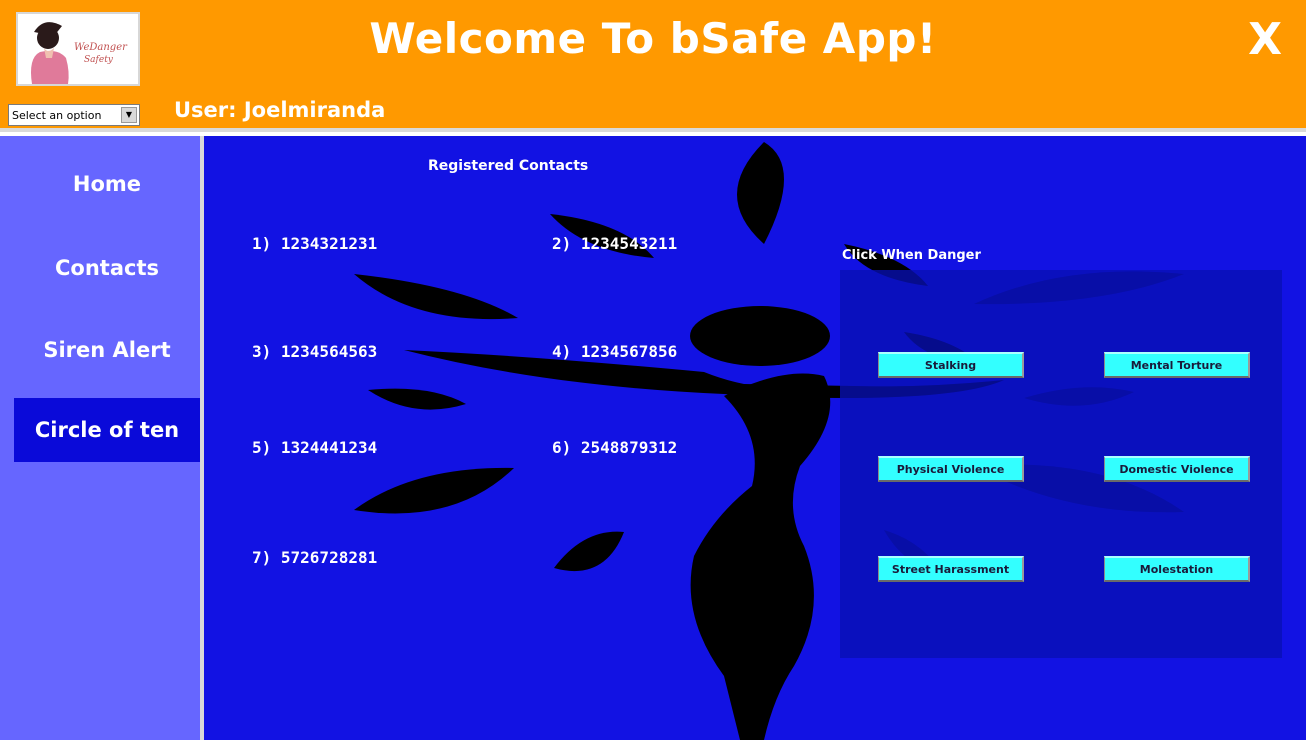 Image resolution: width=1306 pixels, height=740 pixels. What do you see at coordinates (315, 351) in the screenshot?
I see `contact-item: 3) 1234564563` at bounding box center [315, 351].